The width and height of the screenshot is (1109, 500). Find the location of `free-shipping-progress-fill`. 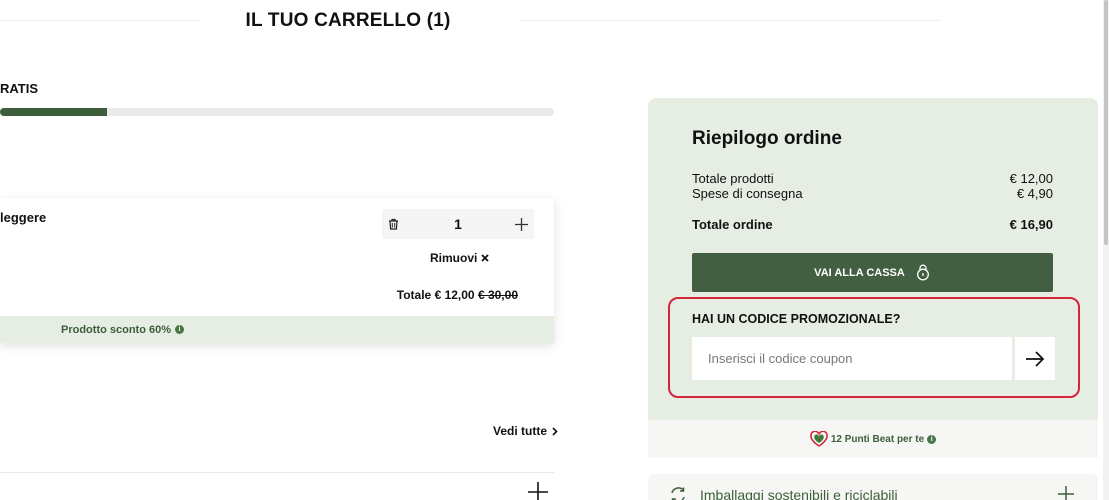

free-shipping-progress-fill is located at coordinates (53, 112).